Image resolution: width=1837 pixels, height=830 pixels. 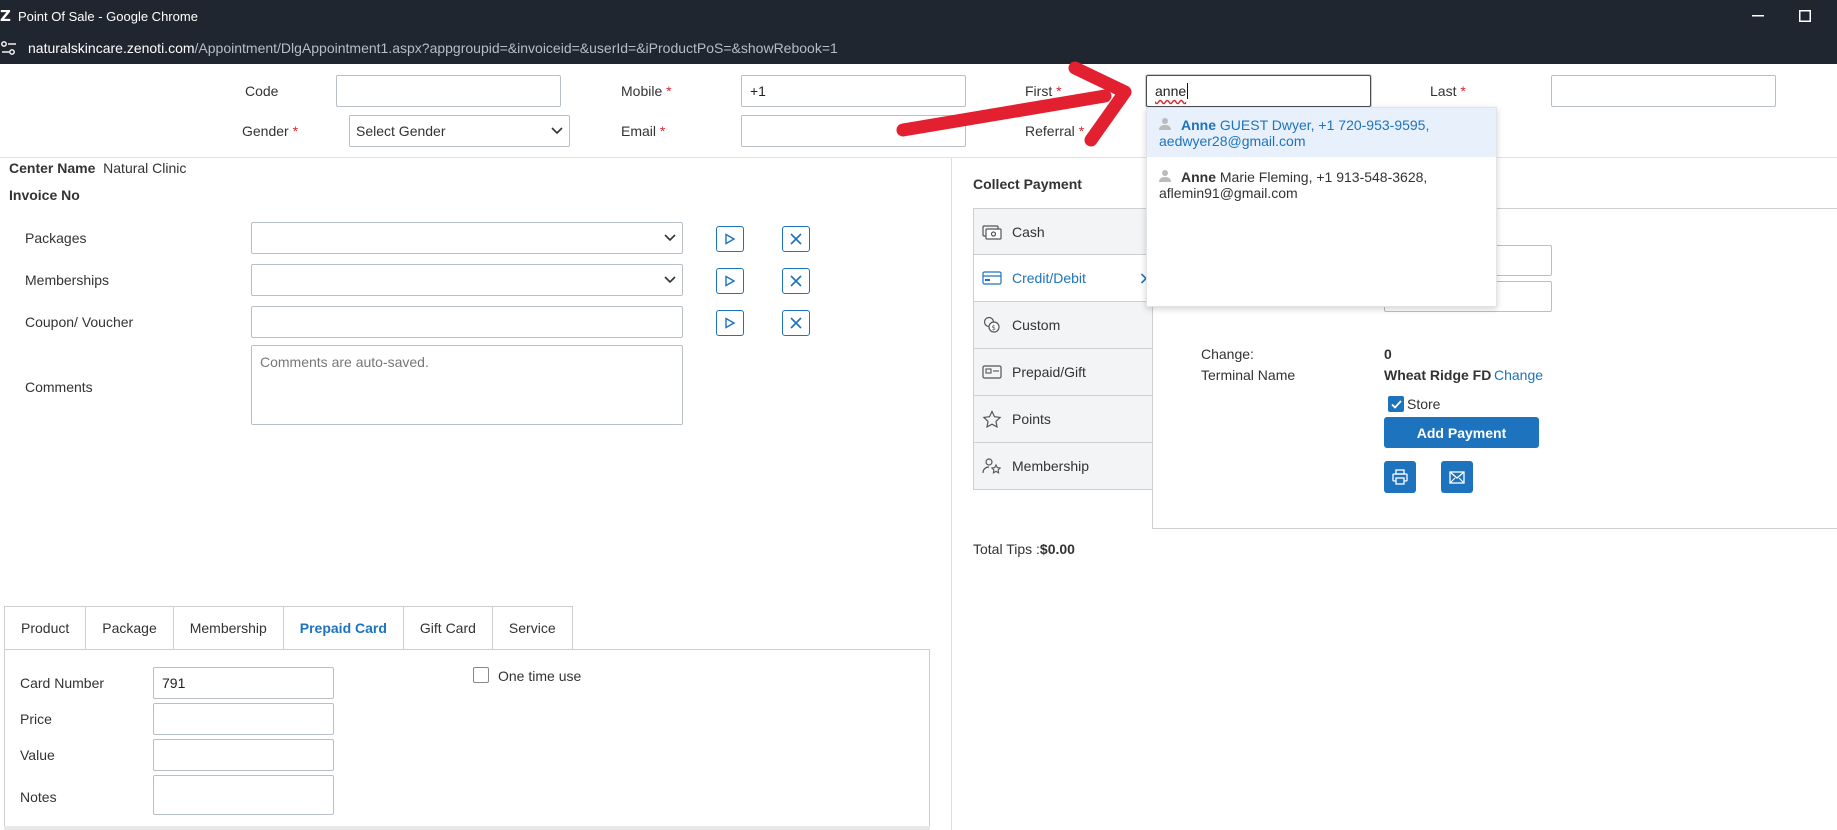 I want to click on center-name: Center Name Natural Clinic, so click(x=98, y=168).